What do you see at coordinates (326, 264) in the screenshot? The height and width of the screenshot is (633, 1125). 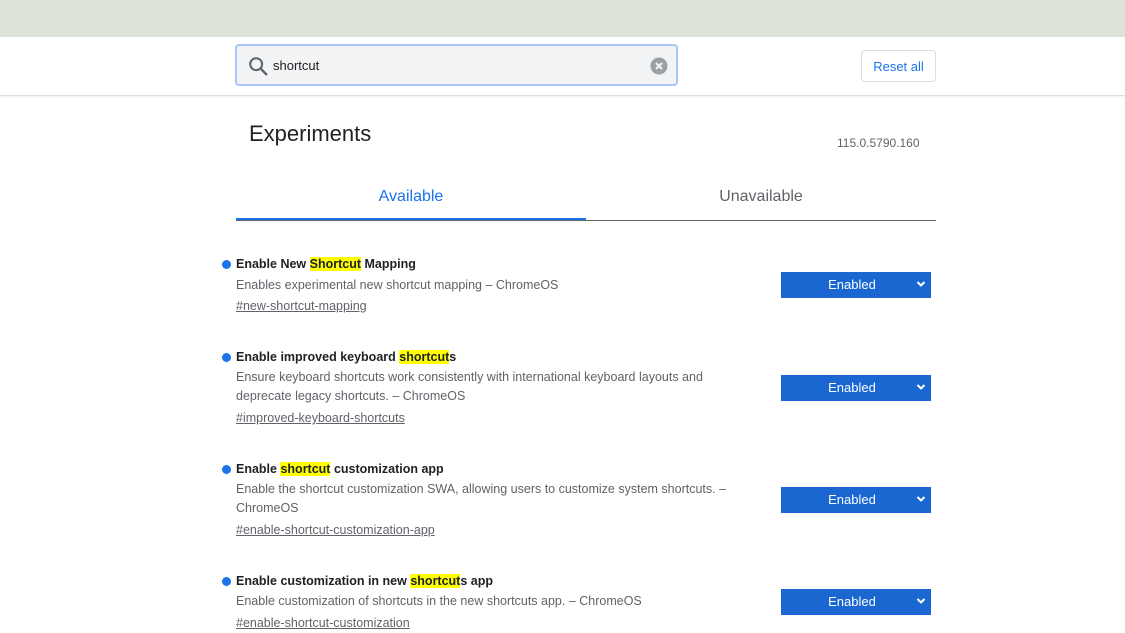 I see `experiment-name: Enable New Shortcut Mapping` at bounding box center [326, 264].